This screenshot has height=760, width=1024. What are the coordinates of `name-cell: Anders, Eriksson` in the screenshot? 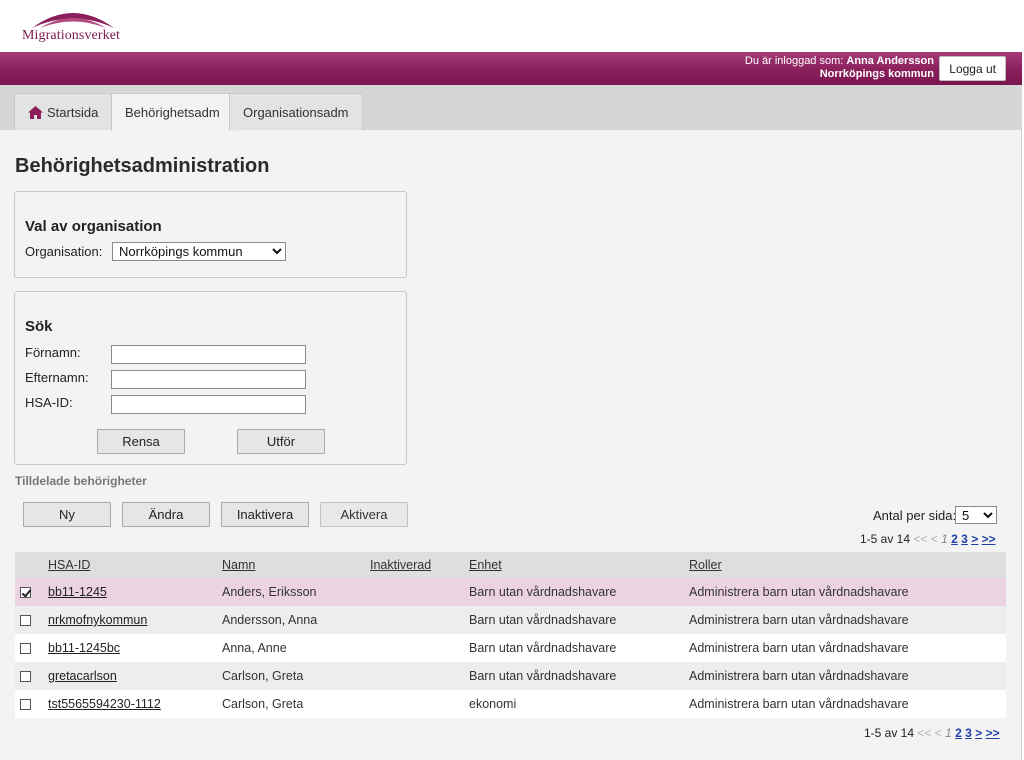 It's located at (296, 592).